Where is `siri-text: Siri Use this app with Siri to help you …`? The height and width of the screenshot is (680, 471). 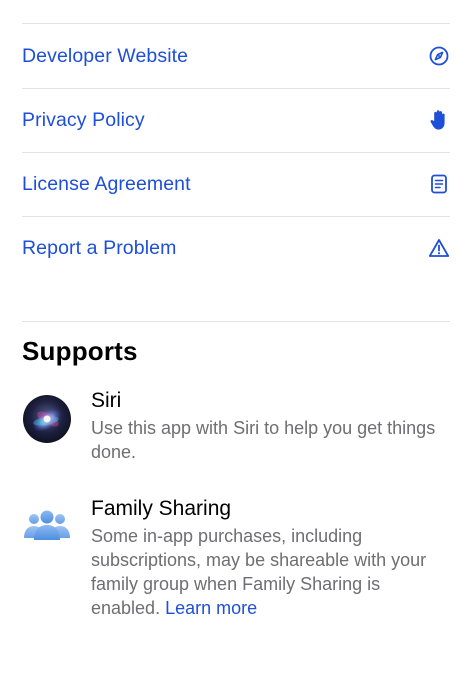
siri-text: Siri Use this app with Siri to help you … is located at coordinates (271, 426).